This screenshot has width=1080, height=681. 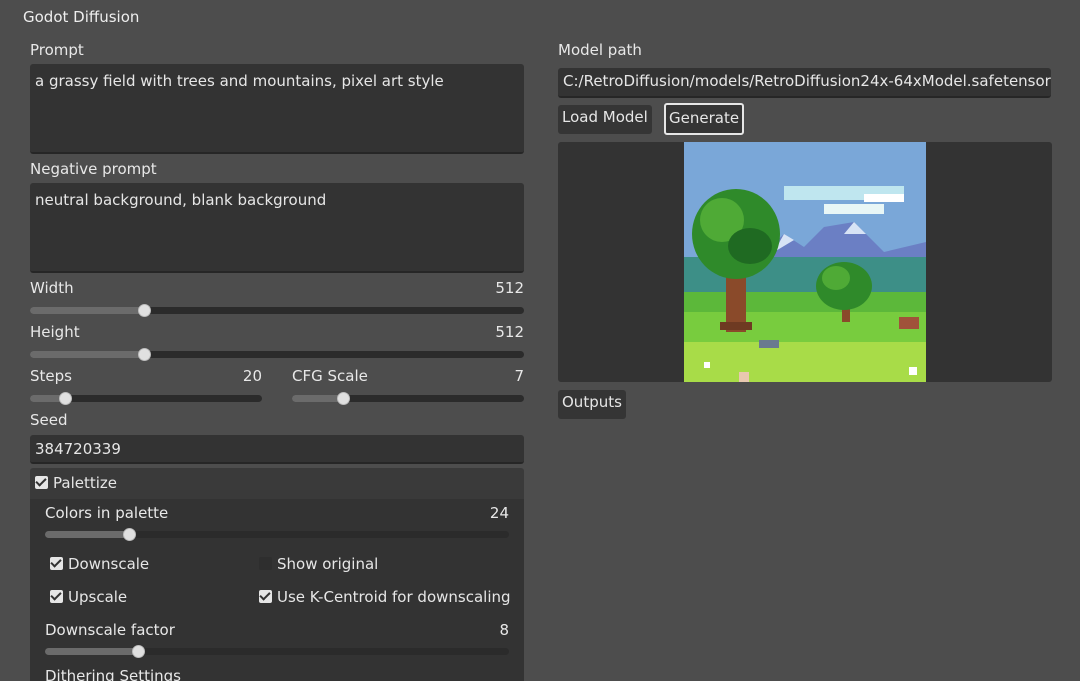 What do you see at coordinates (265, 596) in the screenshot?
I see `kcentroid-check-icon` at bounding box center [265, 596].